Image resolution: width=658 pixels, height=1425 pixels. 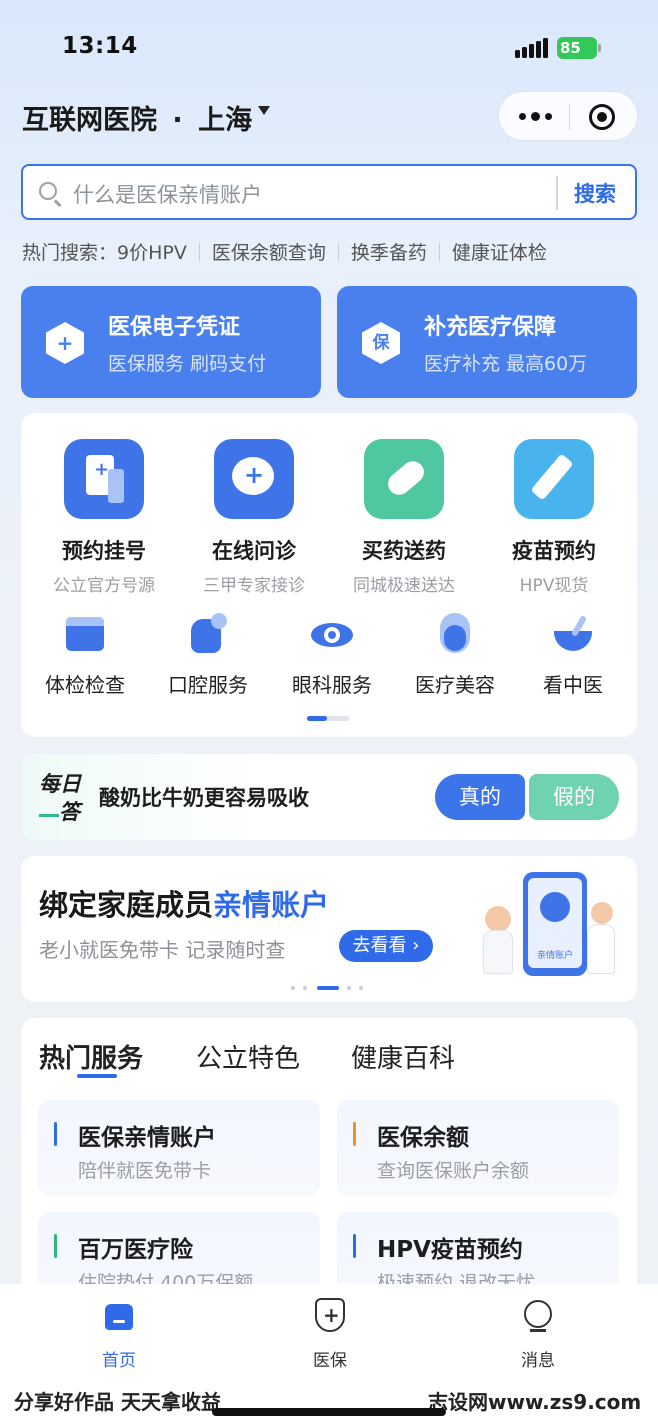 I want to click on promo-title: 绑定家庭成员亲情账户, so click(x=184, y=903).